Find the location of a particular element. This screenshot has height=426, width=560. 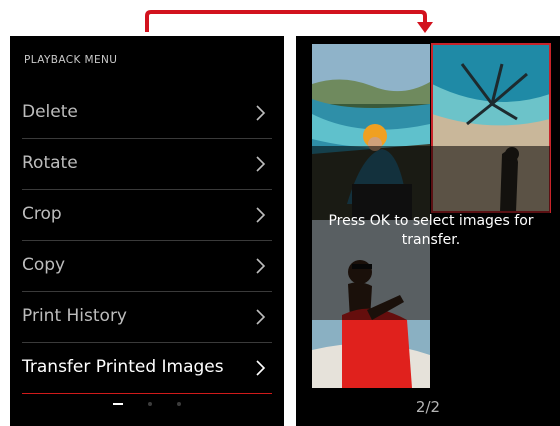

menu-item-label: Delete is located at coordinates (50, 112).